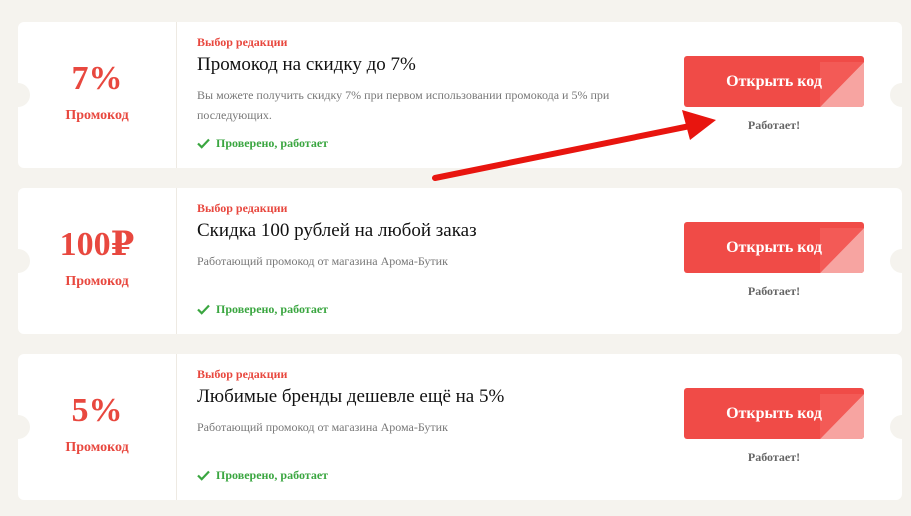 This screenshot has width=911, height=516. I want to click on offer-amount: 100₽, so click(97, 244).